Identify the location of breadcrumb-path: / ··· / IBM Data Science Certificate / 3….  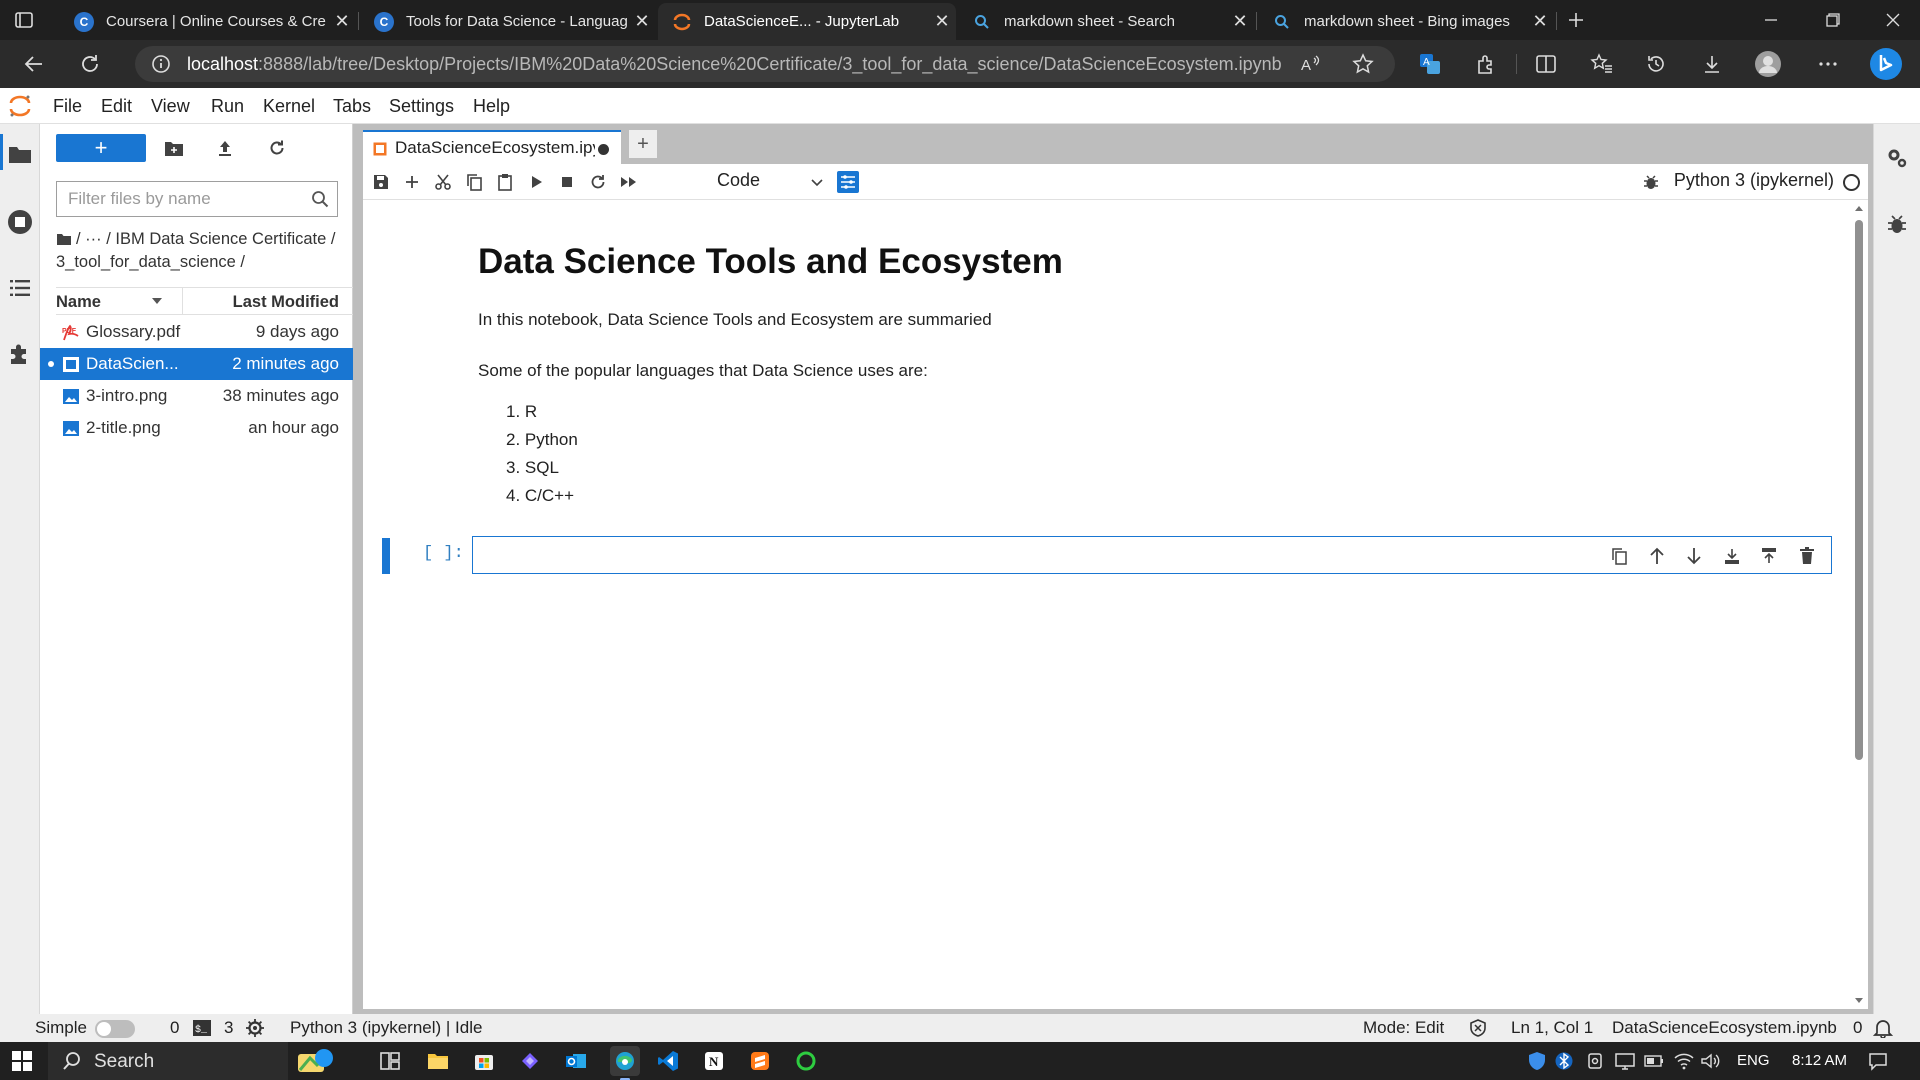
(196, 250).